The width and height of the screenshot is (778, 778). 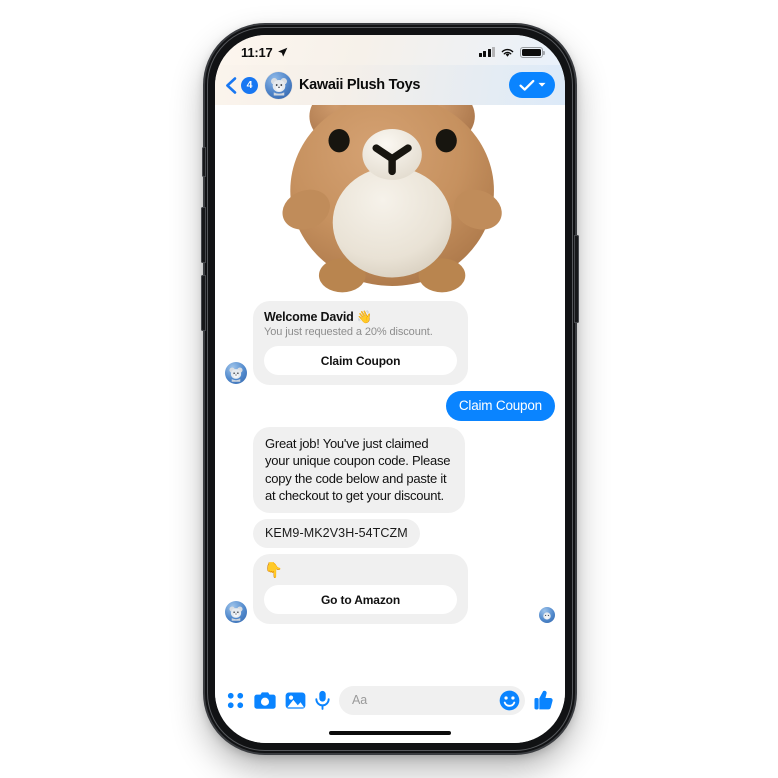 What do you see at coordinates (390, 50) in the screenshot?
I see `status-bar: 11:17` at bounding box center [390, 50].